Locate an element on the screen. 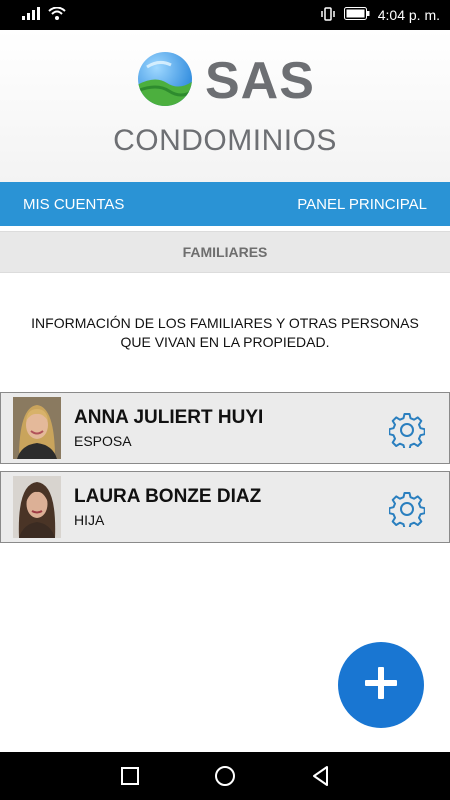 This screenshot has width=450, height=800. plus-icon is located at coordinates (381, 685).